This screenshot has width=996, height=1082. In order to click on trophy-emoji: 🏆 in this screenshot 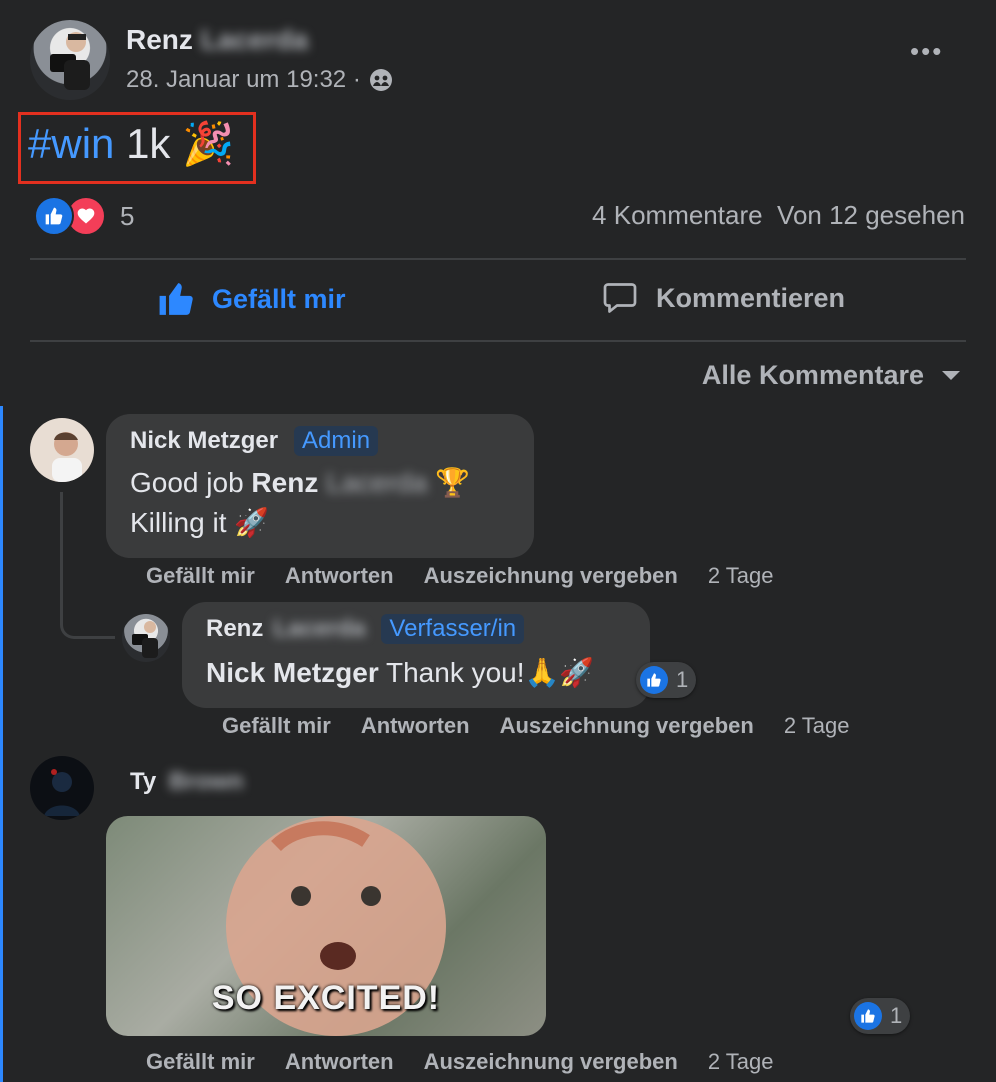, I will do `click(452, 482)`.